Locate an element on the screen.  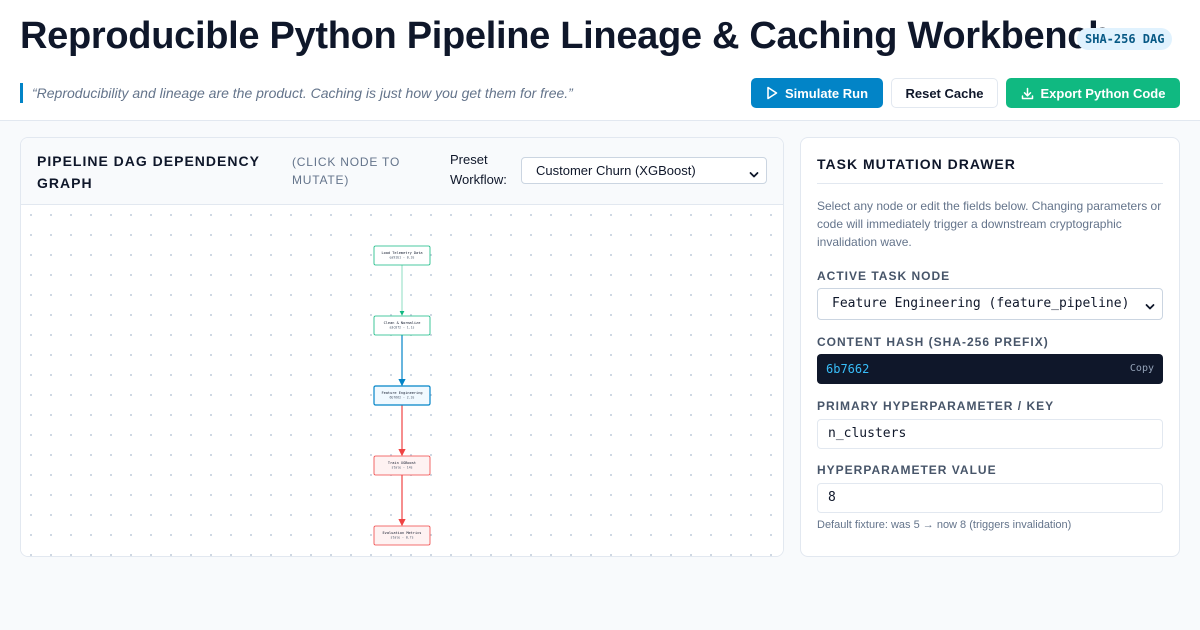
simulate-run-button: Simulate Run is located at coordinates (817, 93).